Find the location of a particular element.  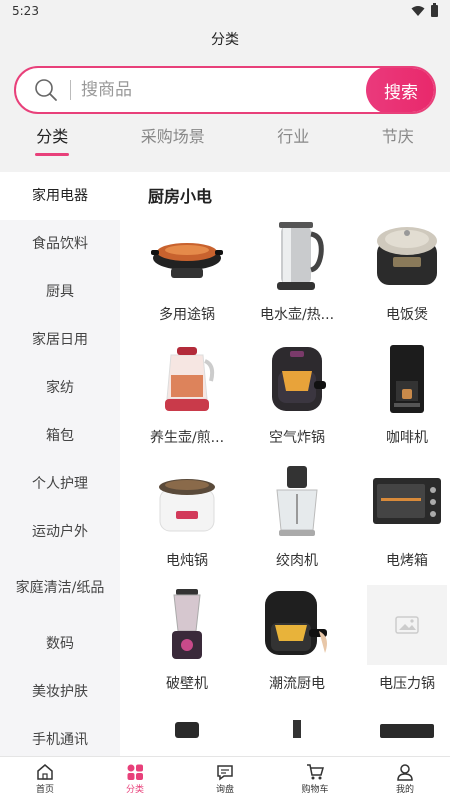

sidebar-item-digital: 数码 is located at coordinates (60, 644).